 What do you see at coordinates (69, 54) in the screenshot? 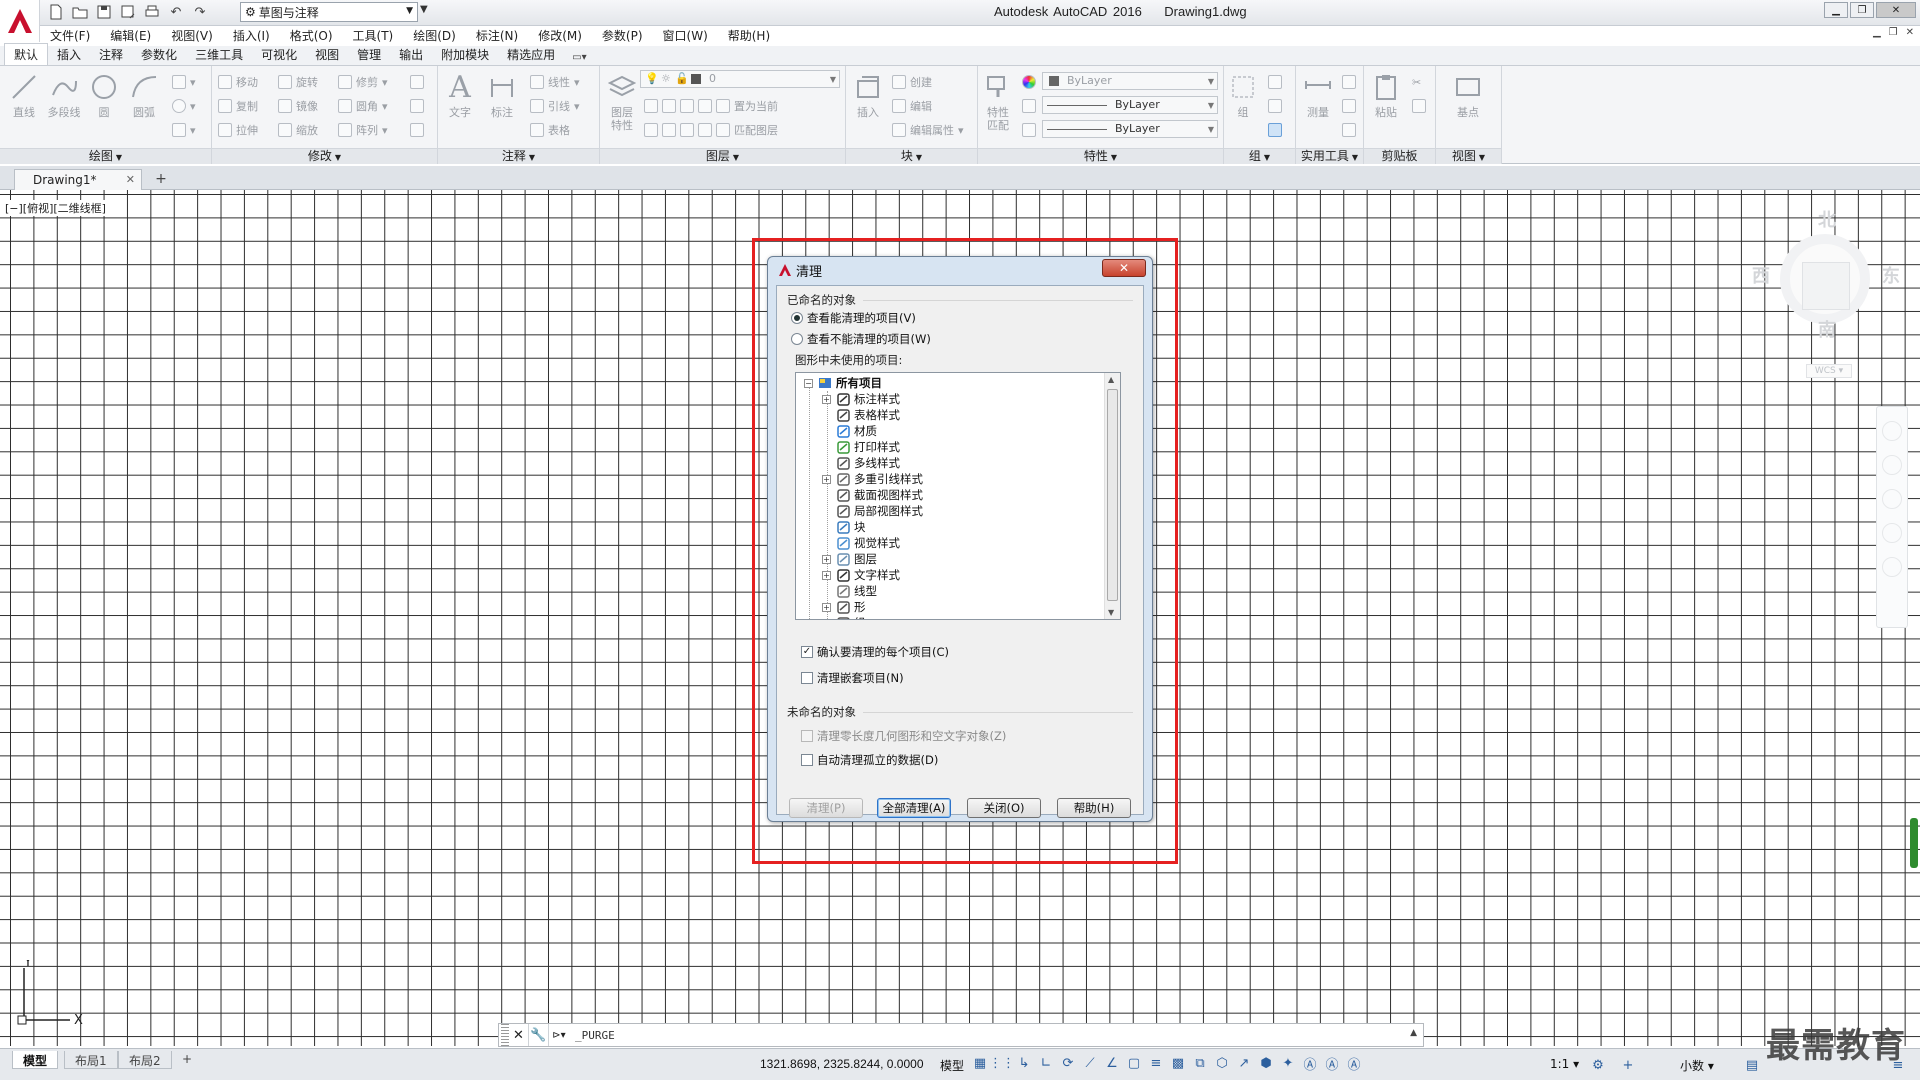
I see `tab-insert: 插入` at bounding box center [69, 54].